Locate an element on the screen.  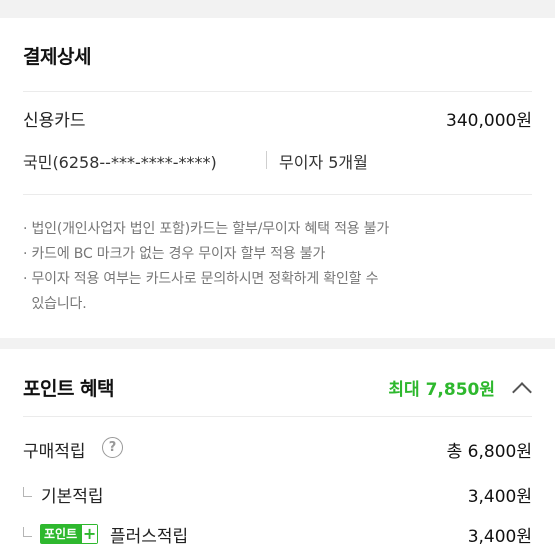
notice-line: · 카드에 BC 마크가 없는 경우 무이자 할부 적용 불가 is located at coordinates (174, 254).